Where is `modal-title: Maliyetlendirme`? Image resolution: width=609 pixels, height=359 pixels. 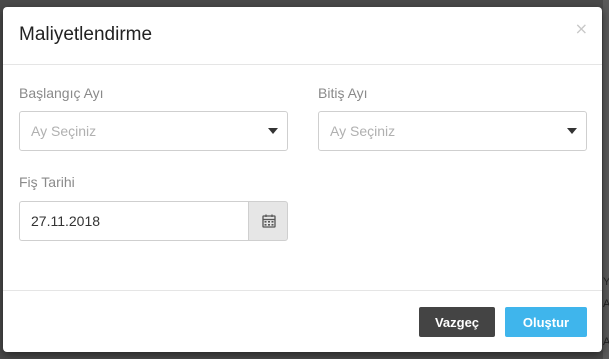
modal-title: Maliyetlendirme is located at coordinates (86, 34).